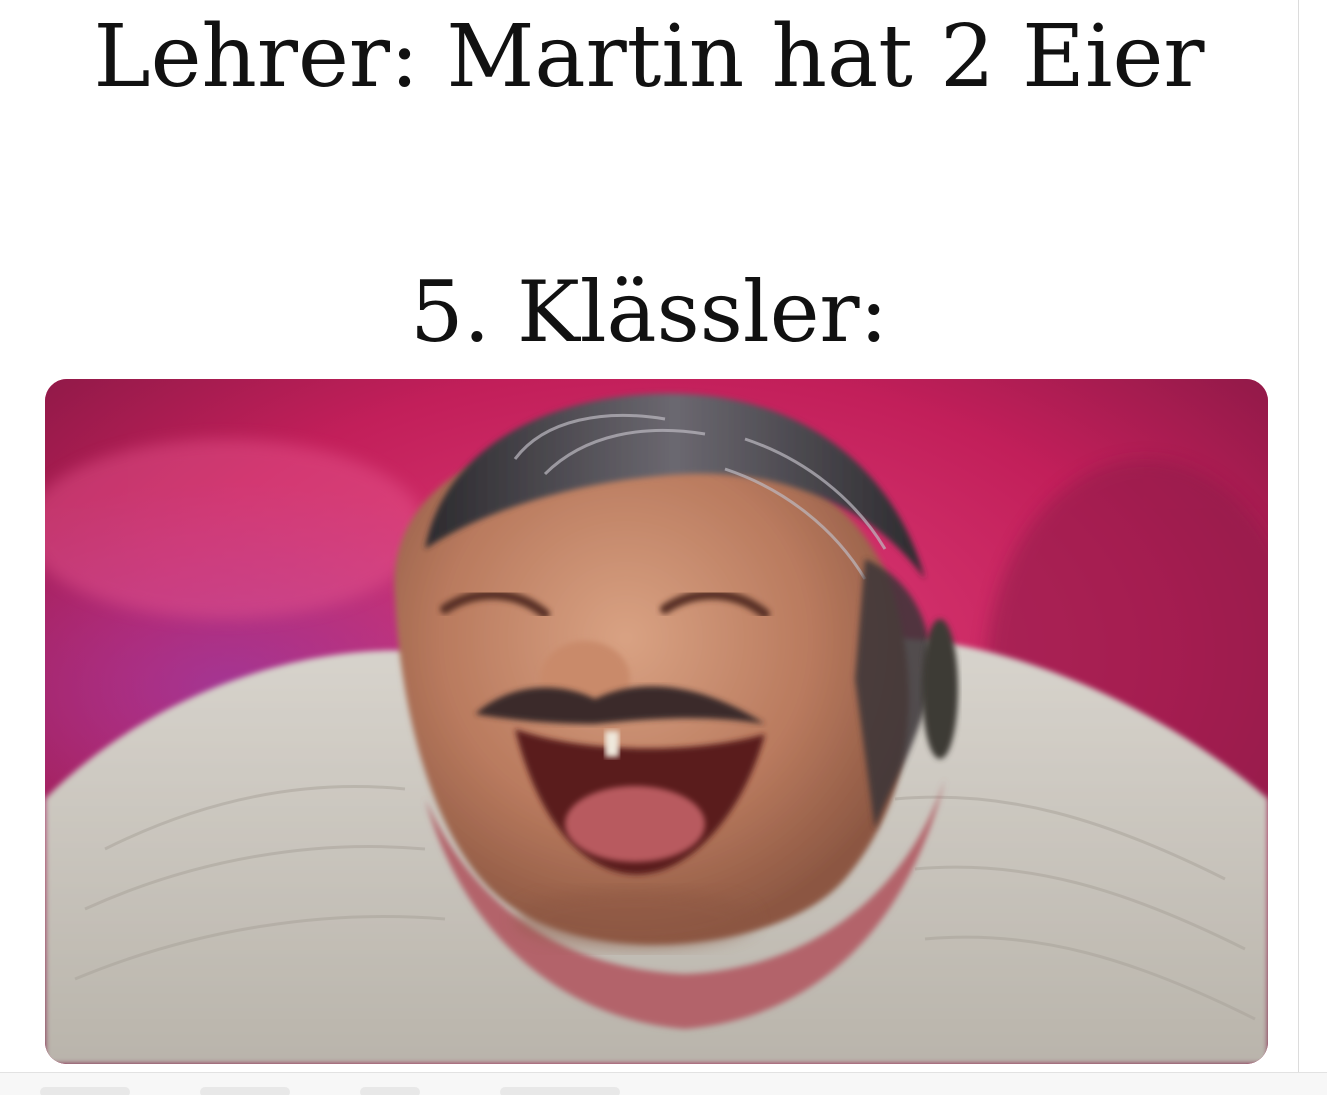 This screenshot has height=1095, width=1327. What do you see at coordinates (649, 57) in the screenshot?
I see `caption-top: Lehrer: Martin hat 2 Eier` at bounding box center [649, 57].